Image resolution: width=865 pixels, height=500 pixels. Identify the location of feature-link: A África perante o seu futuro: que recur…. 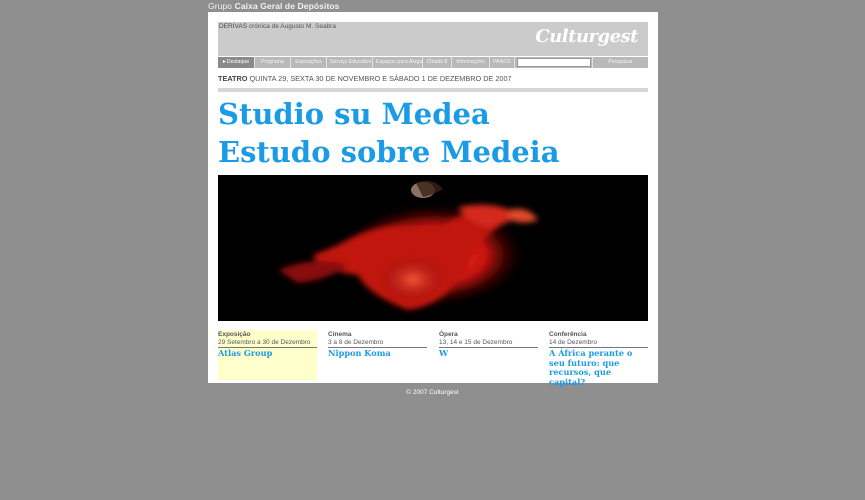
(598, 367).